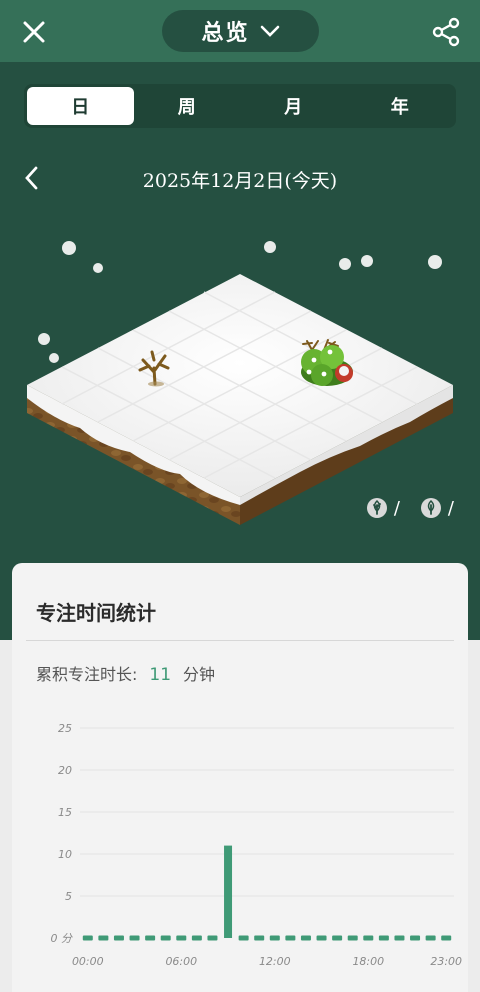 Image resolution: width=480 pixels, height=992 pixels. What do you see at coordinates (368, 961) in the screenshot?
I see `x-tick-label: 18:00` at bounding box center [368, 961].